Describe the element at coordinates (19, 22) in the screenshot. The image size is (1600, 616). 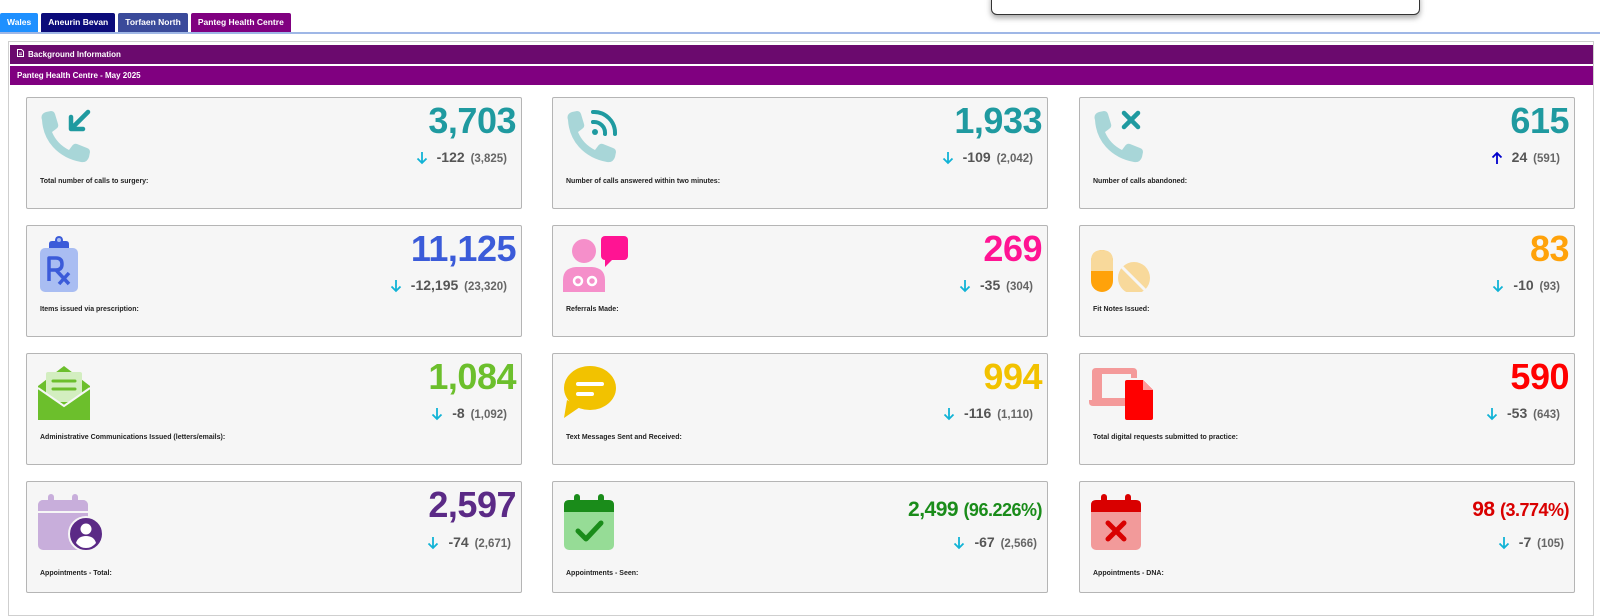
I see `tab-wales: Wales` at that location.